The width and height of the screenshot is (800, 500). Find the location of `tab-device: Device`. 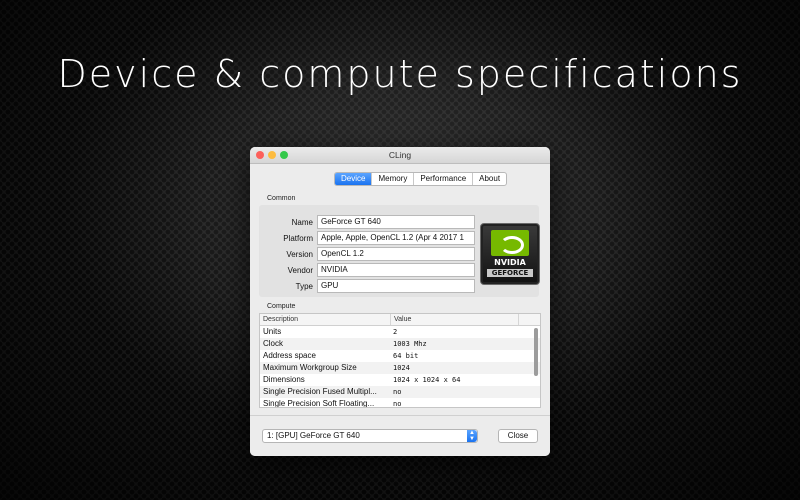

tab-device: Device is located at coordinates (354, 179).